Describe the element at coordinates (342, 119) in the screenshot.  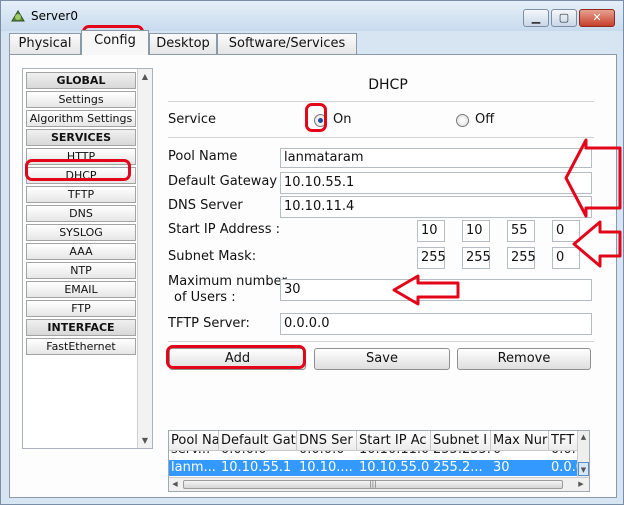
I see `service-on-label: On` at that location.